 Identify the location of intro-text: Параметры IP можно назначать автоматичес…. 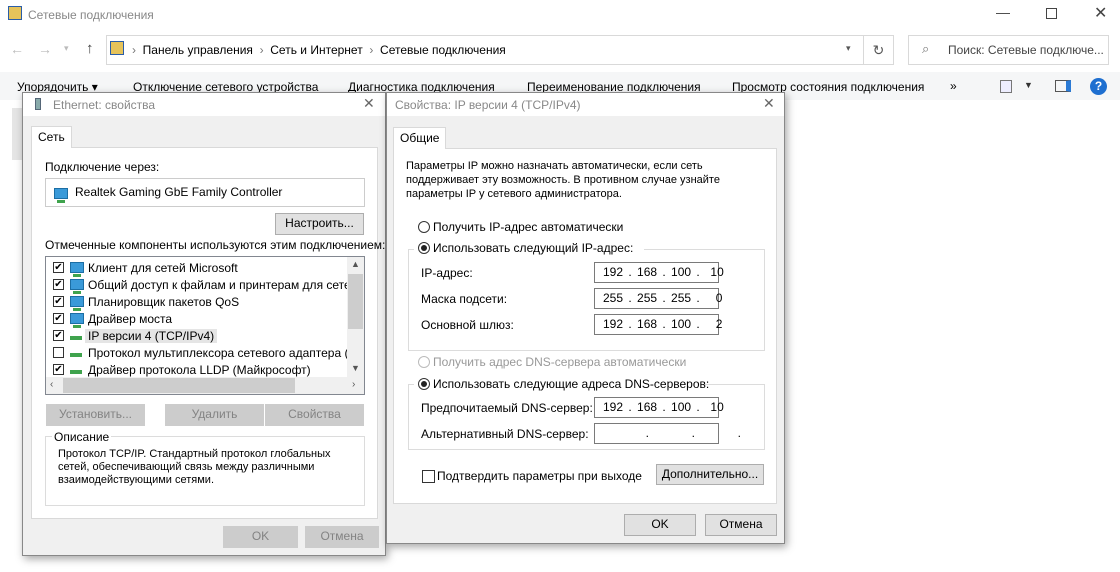
(563, 180).